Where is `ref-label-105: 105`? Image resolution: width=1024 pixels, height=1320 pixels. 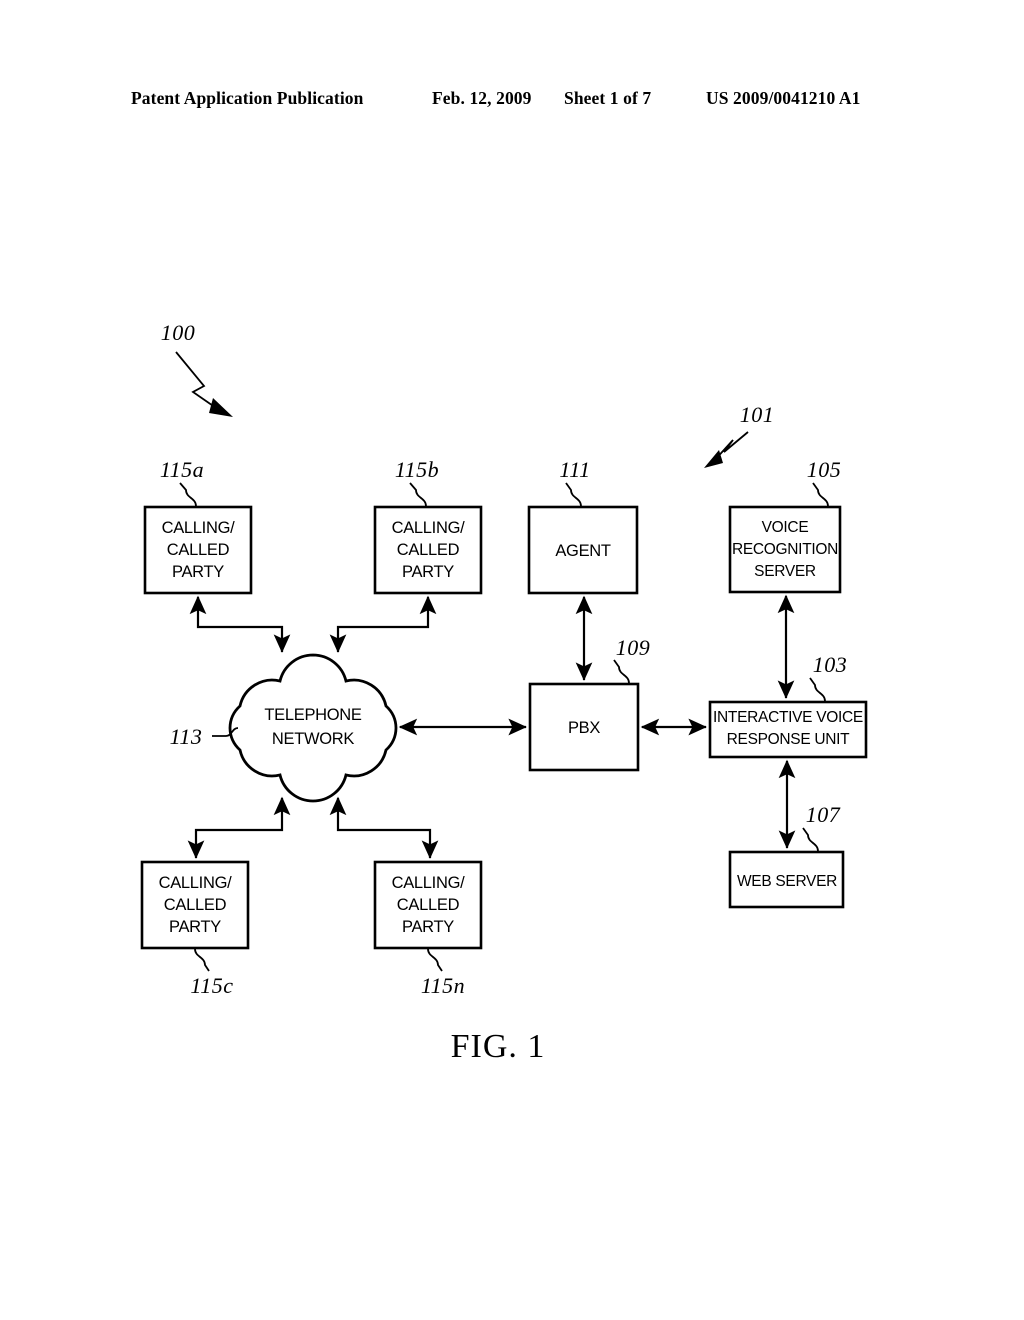 ref-label-105: 105 is located at coordinates (824, 469).